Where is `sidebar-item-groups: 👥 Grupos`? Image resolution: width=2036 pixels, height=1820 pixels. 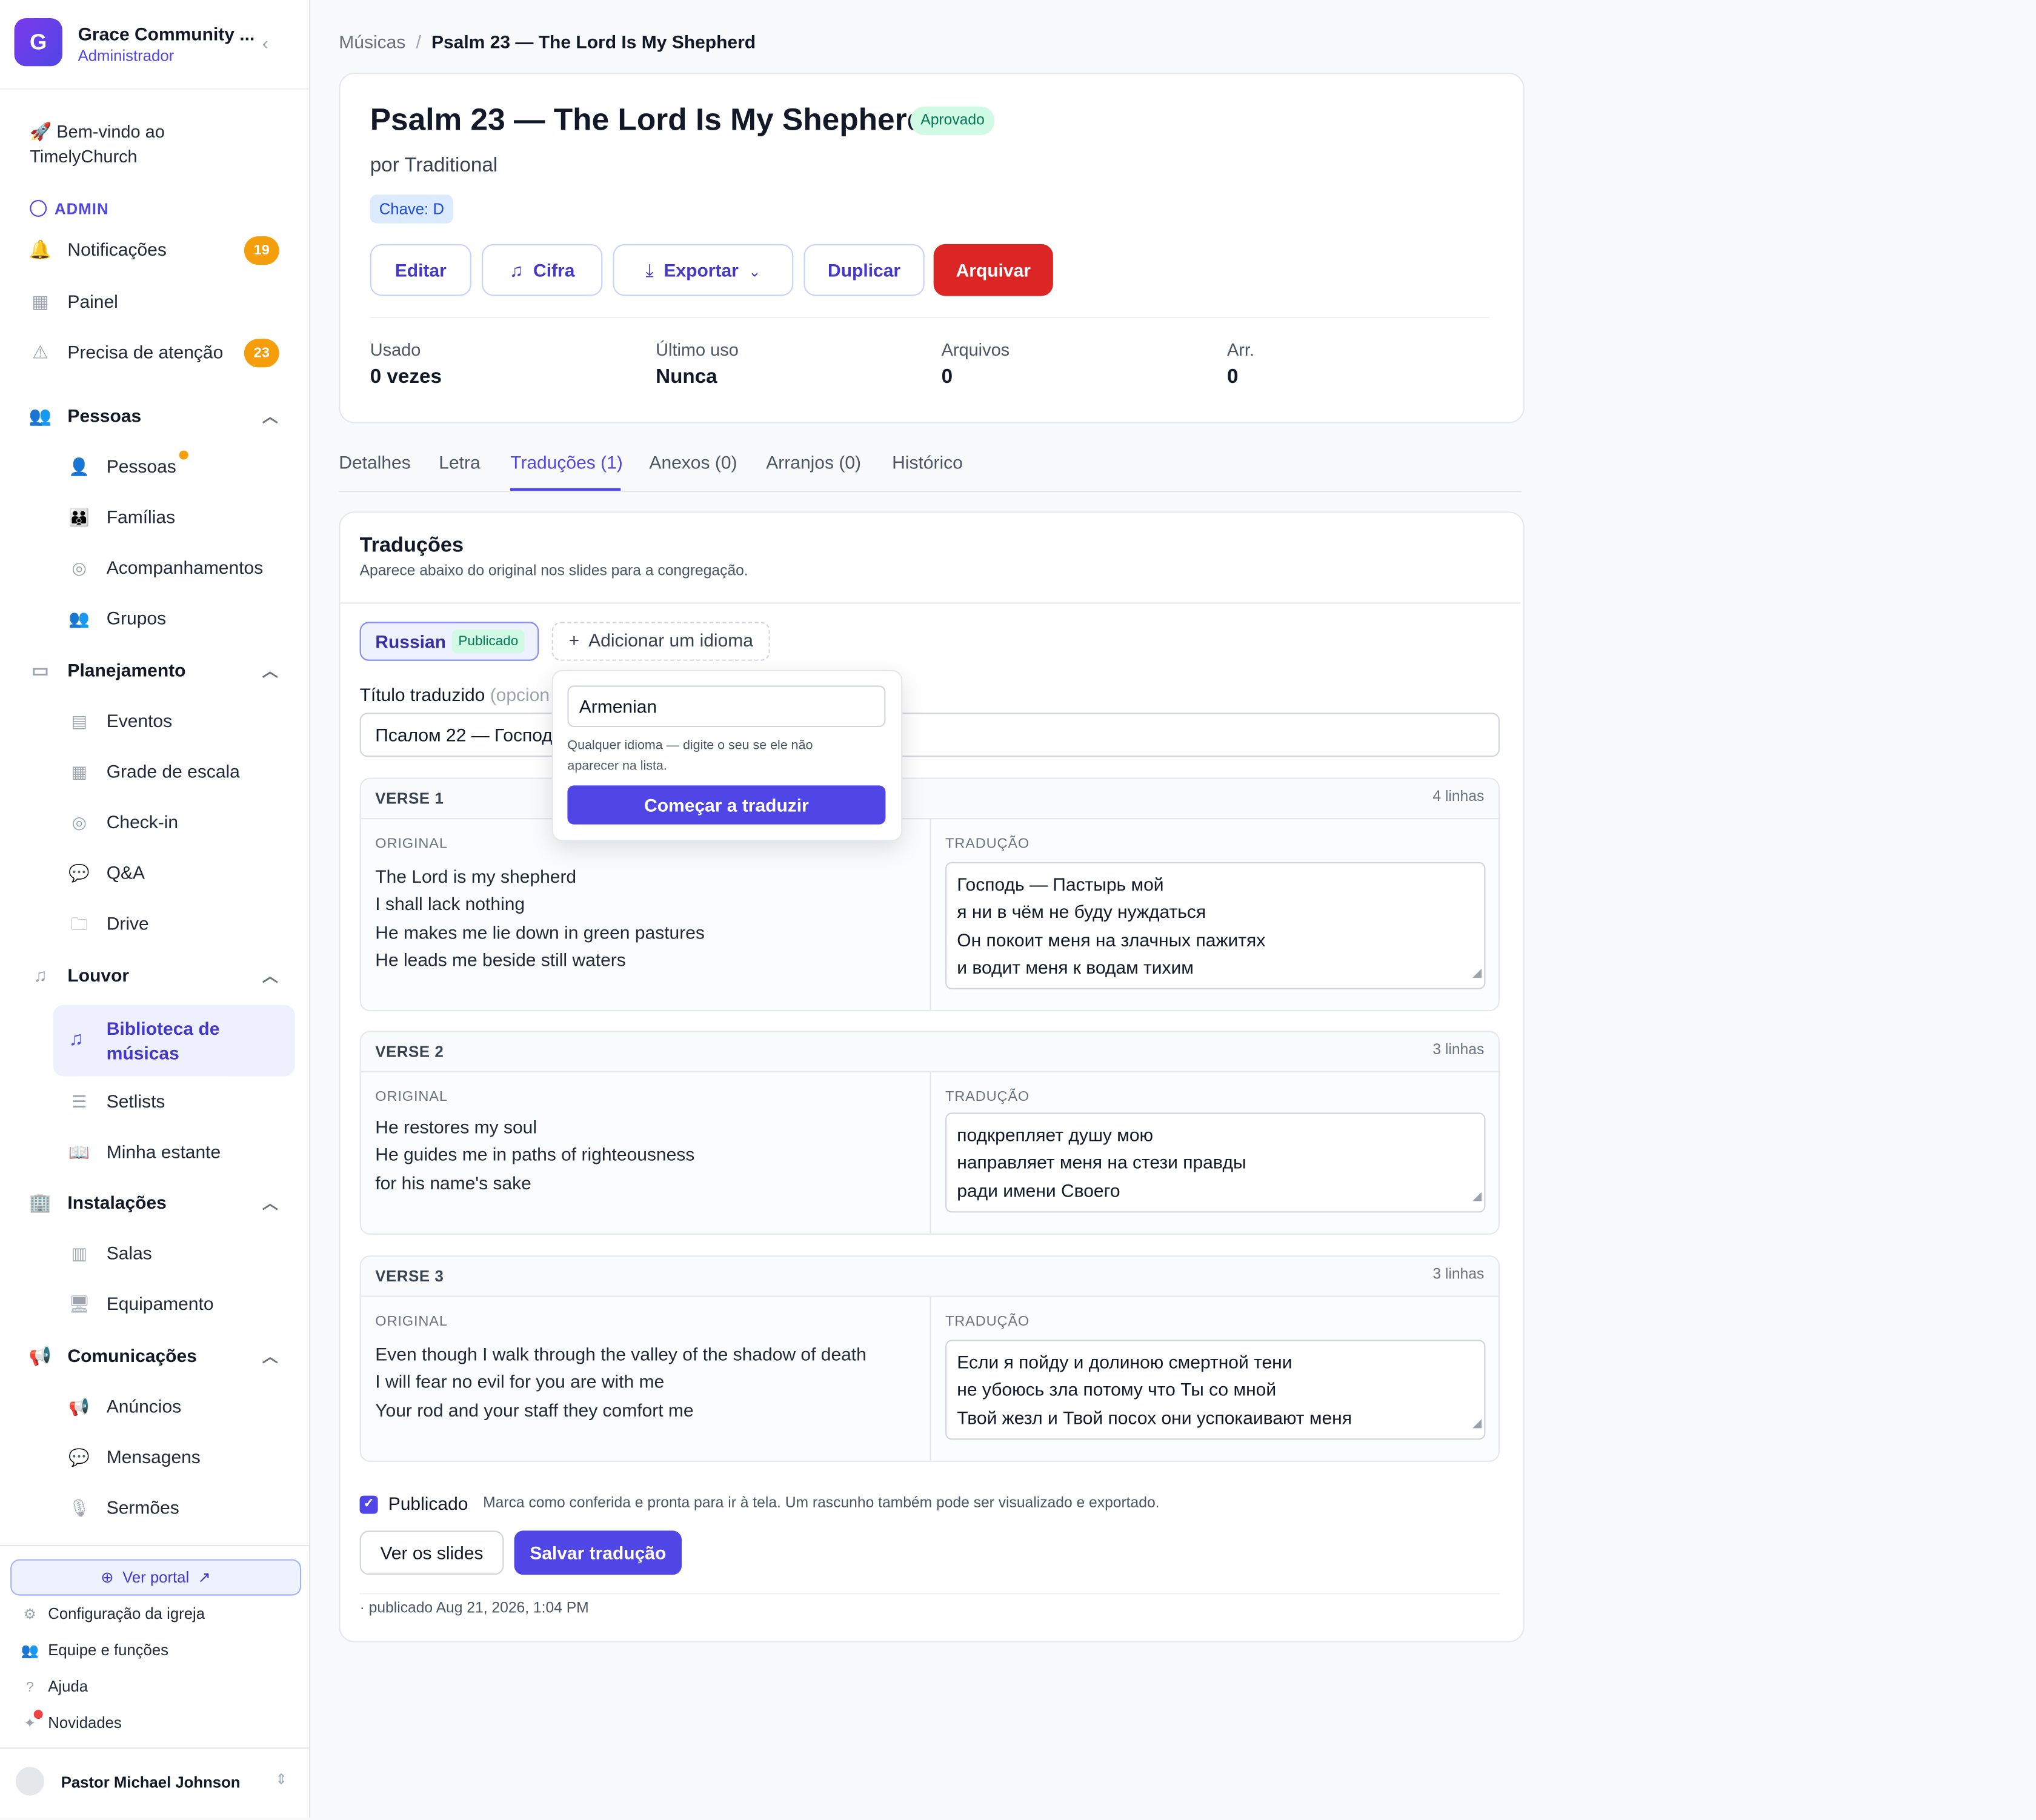 sidebar-item-groups: 👥 Grupos is located at coordinates (116, 622).